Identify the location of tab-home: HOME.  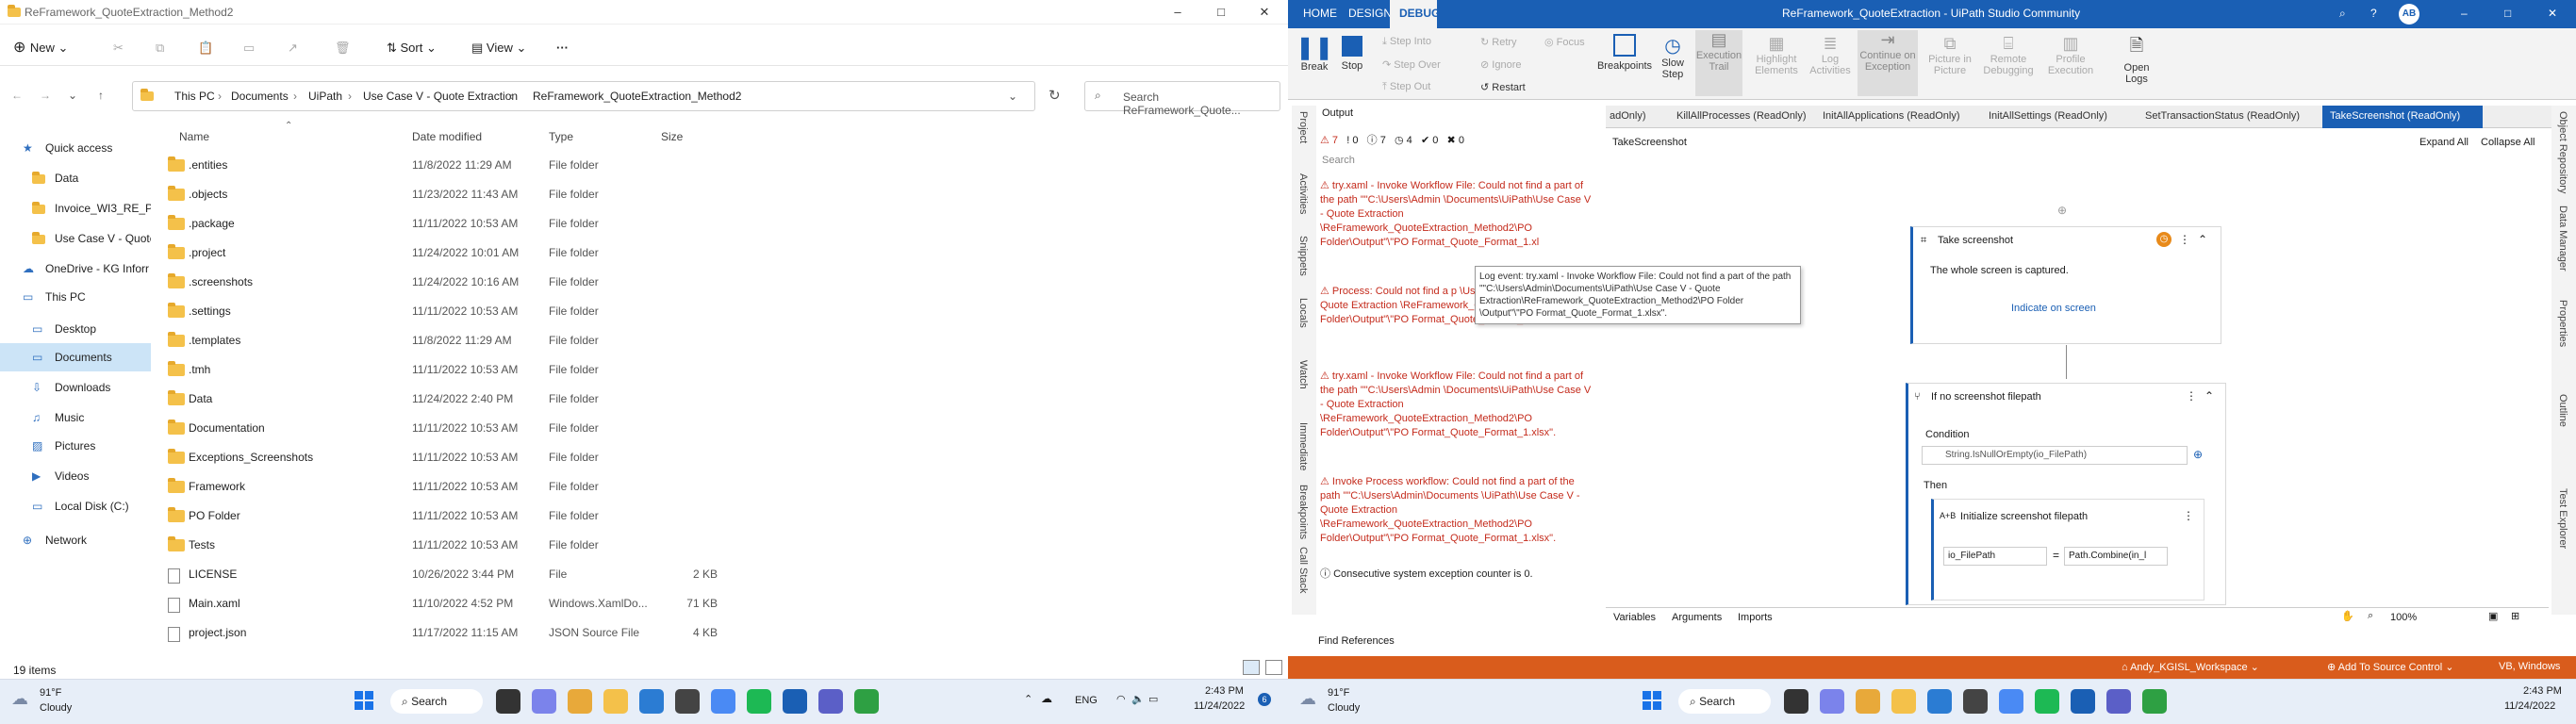
(1320, 13).